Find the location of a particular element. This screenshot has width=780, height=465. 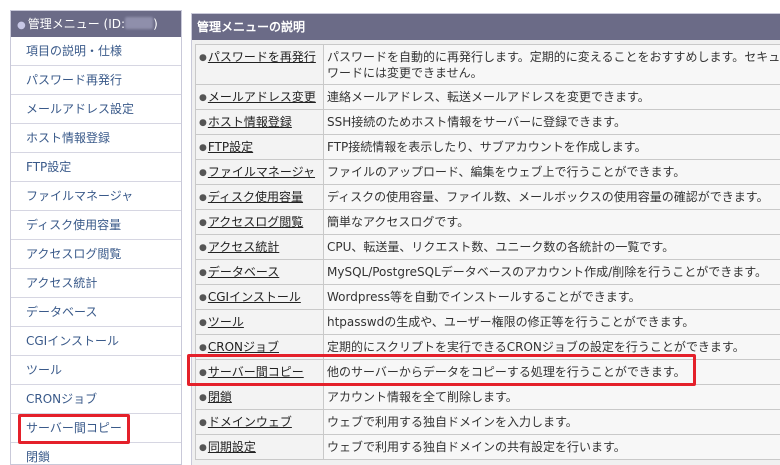

menu-description-cell: ウェブで利用する独自ドメインを入力します。 is located at coordinates (551, 422).